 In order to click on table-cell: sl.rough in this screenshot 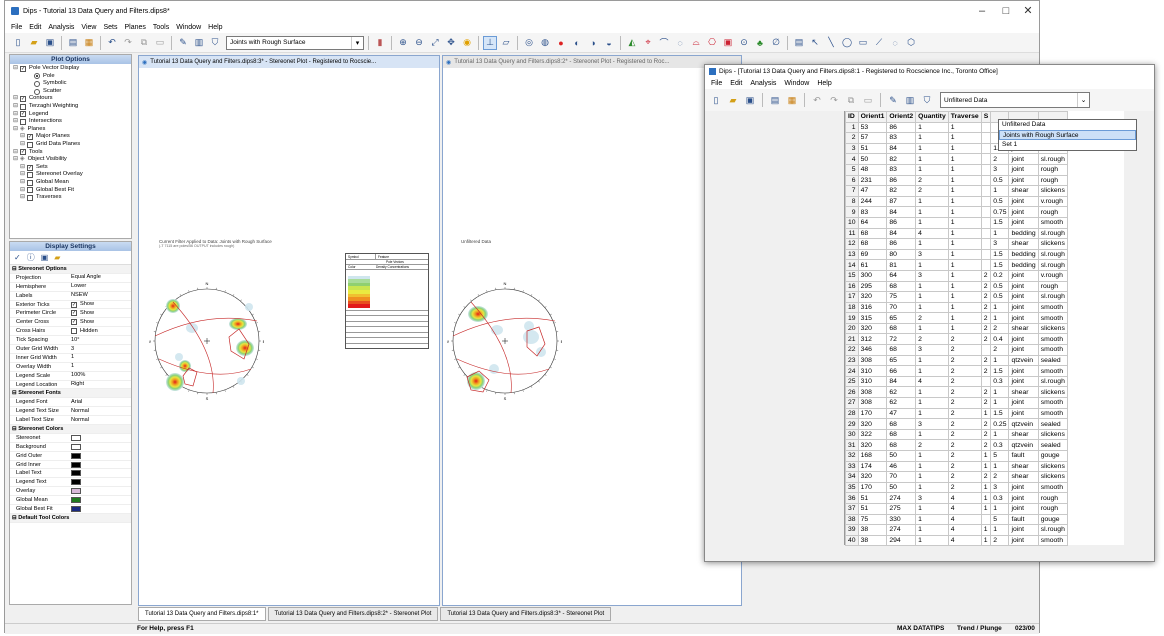, I will do `click(1052, 530)`.